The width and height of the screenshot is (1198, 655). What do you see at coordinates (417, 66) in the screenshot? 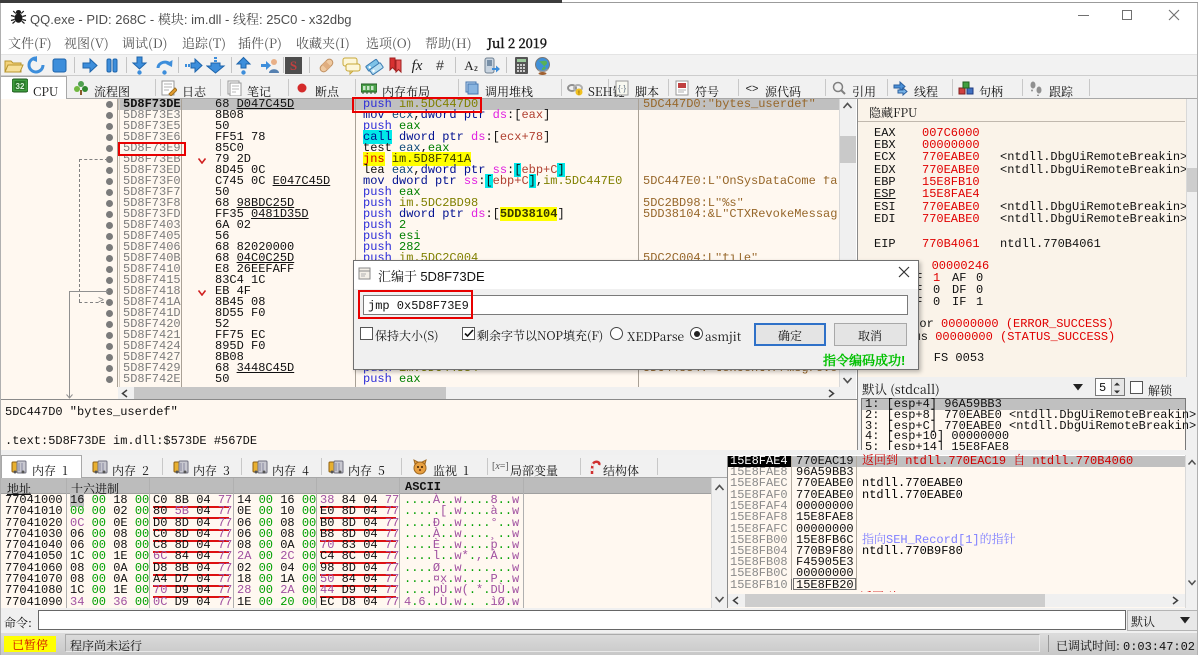
I see `svg-text: fx` at bounding box center [417, 66].